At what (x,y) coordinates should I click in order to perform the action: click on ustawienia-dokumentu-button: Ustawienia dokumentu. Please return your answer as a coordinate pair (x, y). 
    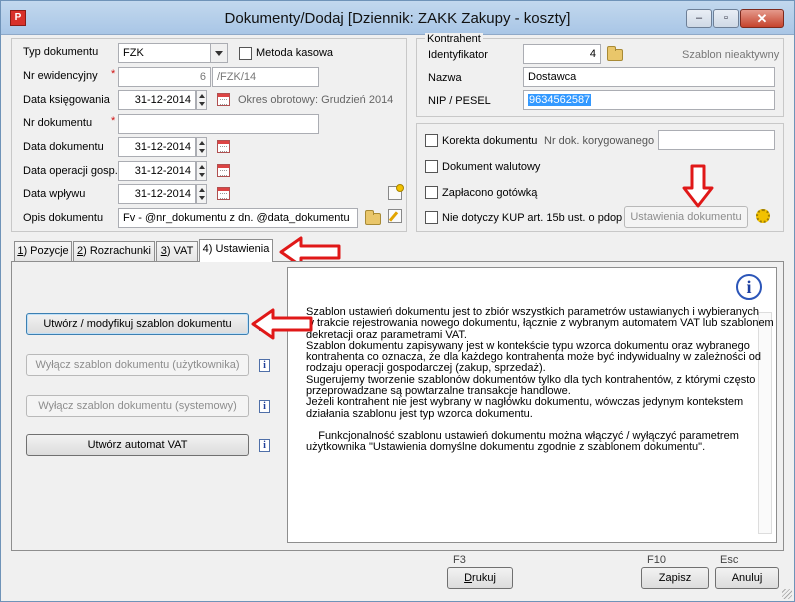
    Looking at the image, I should click on (686, 217).